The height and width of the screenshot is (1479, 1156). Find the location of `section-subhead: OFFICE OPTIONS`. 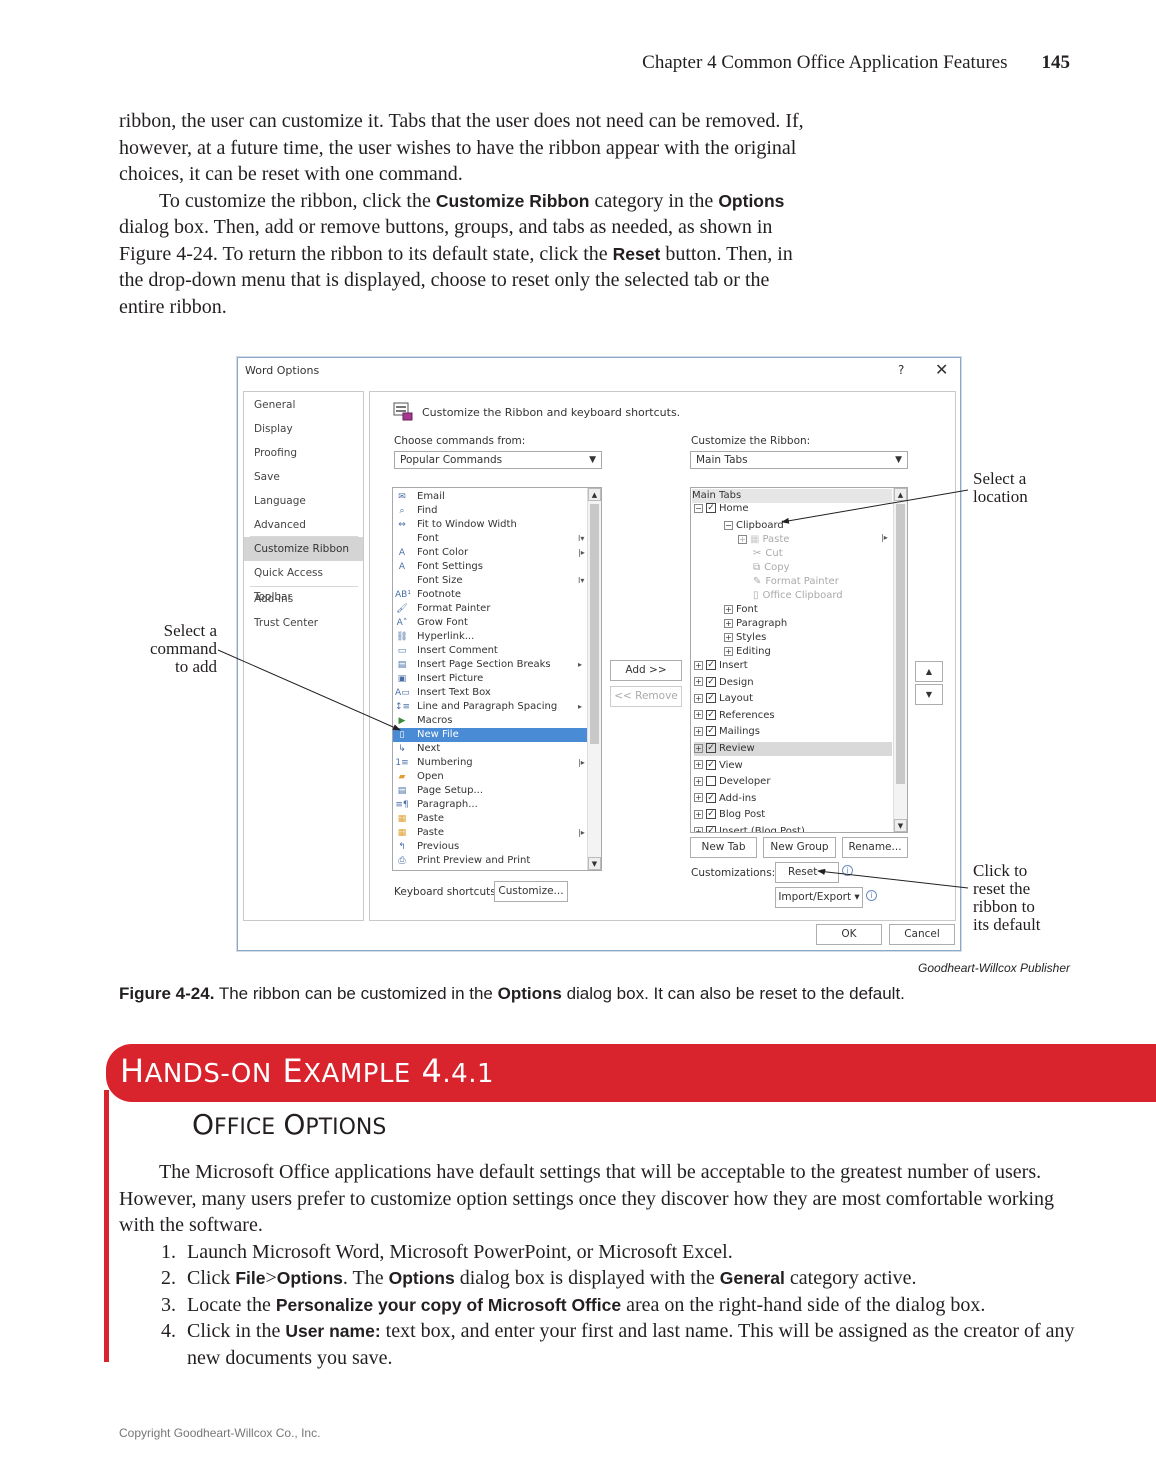

section-subhead: OFFICE OPTIONS is located at coordinates (289, 1124).